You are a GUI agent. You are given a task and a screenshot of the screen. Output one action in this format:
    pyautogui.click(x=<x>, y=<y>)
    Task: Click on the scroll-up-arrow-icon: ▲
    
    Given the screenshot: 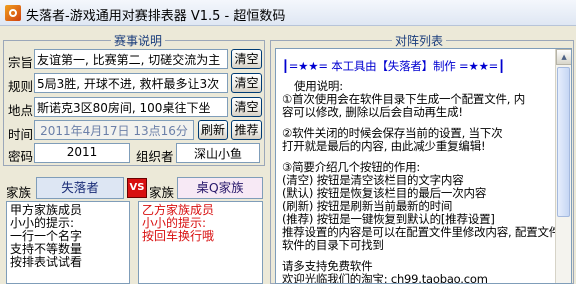 What is the action you would take?
    pyautogui.click(x=563, y=57)
    